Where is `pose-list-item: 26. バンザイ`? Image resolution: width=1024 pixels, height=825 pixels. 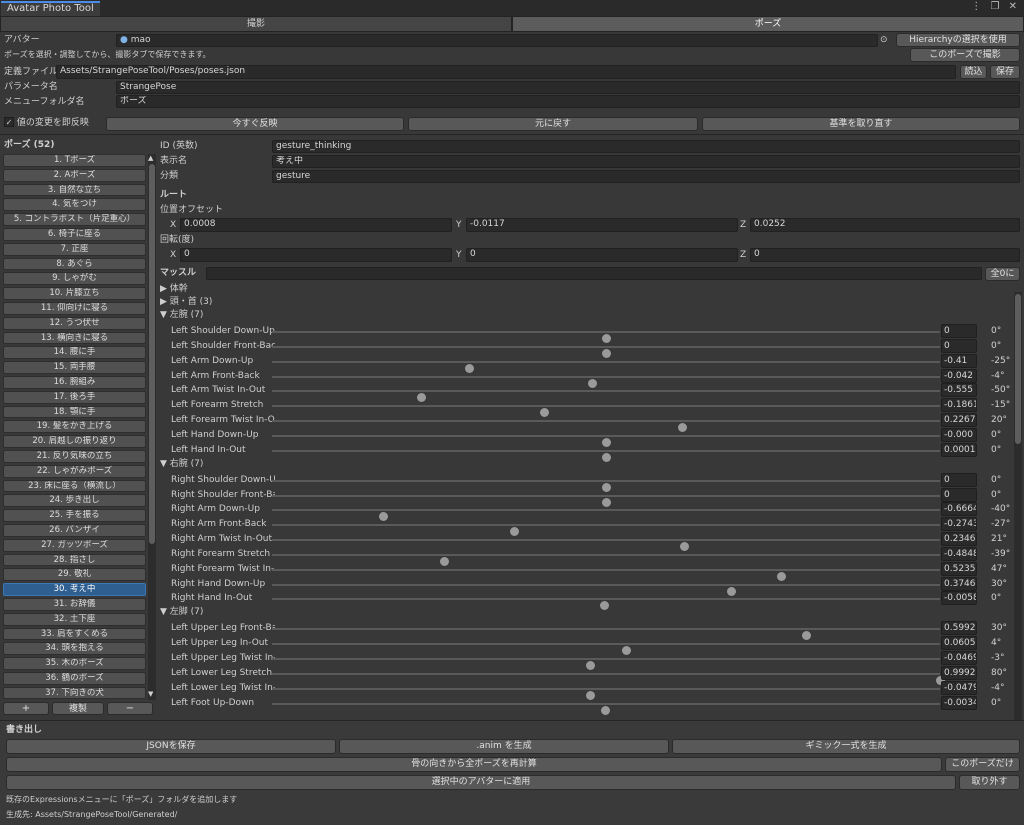
pose-list-item: 26. バンザイ is located at coordinates (74, 530).